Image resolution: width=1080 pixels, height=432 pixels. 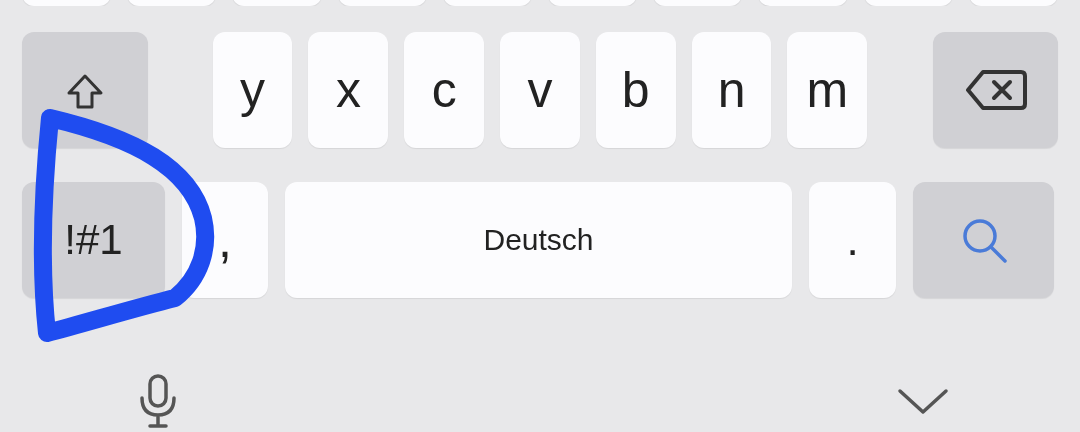 What do you see at coordinates (540, 90) in the screenshot?
I see `letter-key: v` at bounding box center [540, 90].